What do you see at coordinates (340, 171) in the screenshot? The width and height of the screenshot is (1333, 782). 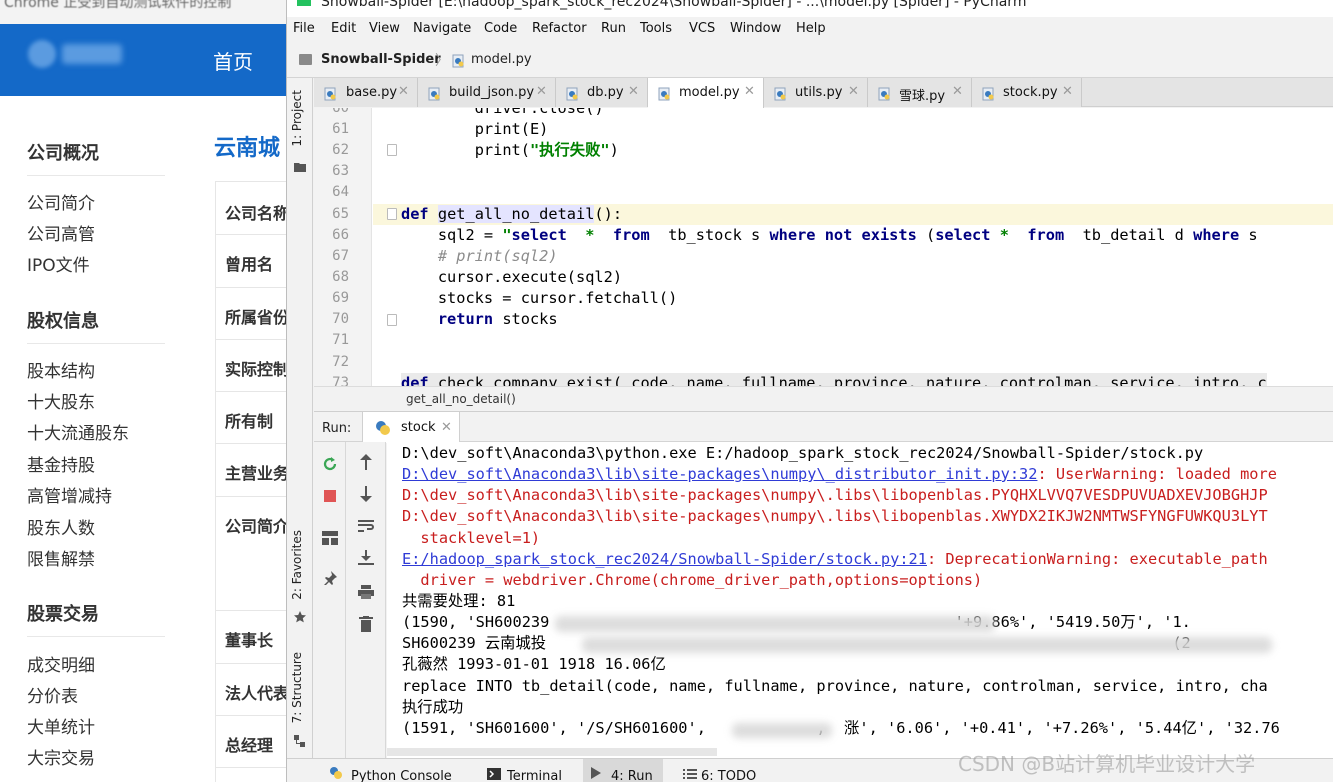 I see `line-number: 63` at bounding box center [340, 171].